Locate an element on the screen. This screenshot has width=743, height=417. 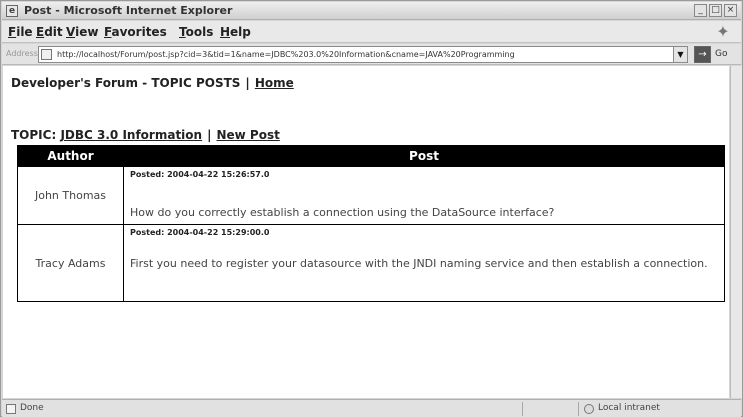
post-timestamp: Posted: 2004-04-22 15:26:57.0 is located at coordinates (200, 174).